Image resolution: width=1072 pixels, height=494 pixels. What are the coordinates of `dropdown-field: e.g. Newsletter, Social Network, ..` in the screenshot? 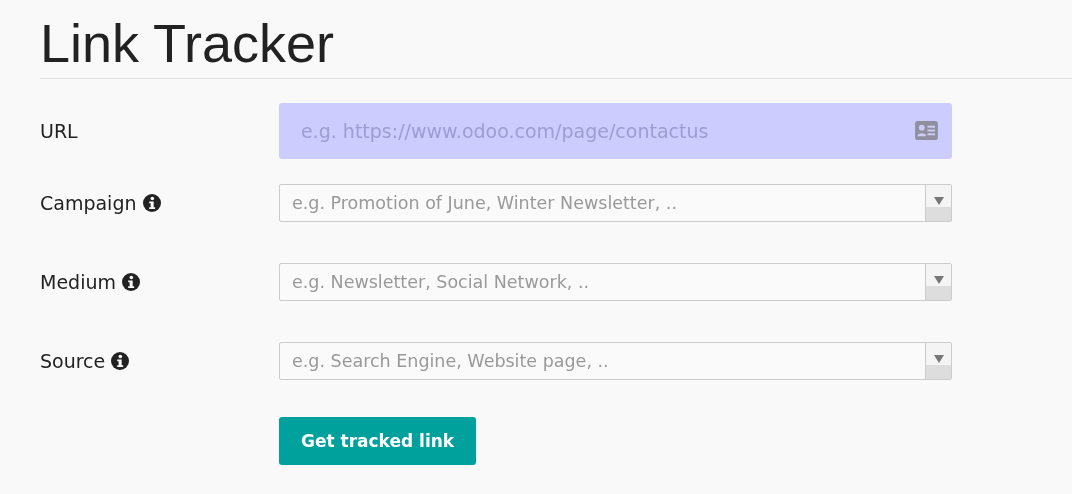 It's located at (615, 282).